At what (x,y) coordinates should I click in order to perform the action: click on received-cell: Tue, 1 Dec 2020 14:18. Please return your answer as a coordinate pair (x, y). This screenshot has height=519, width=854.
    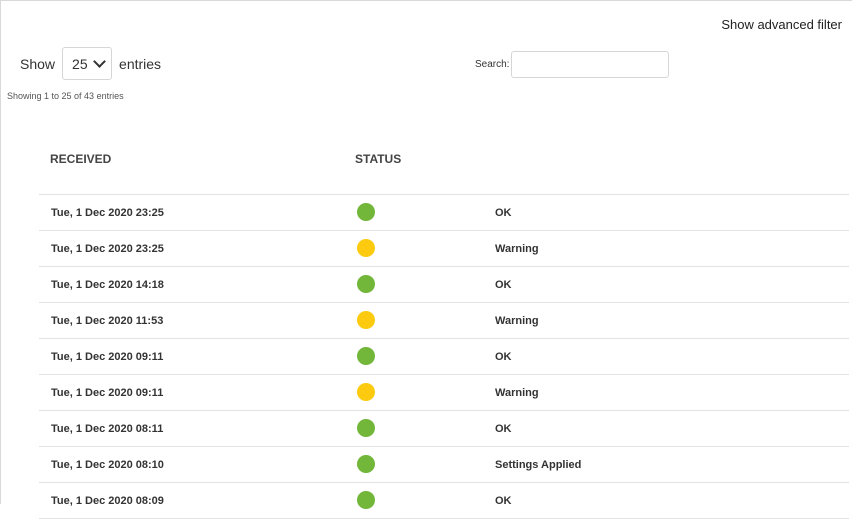
    Looking at the image, I should click on (107, 285).